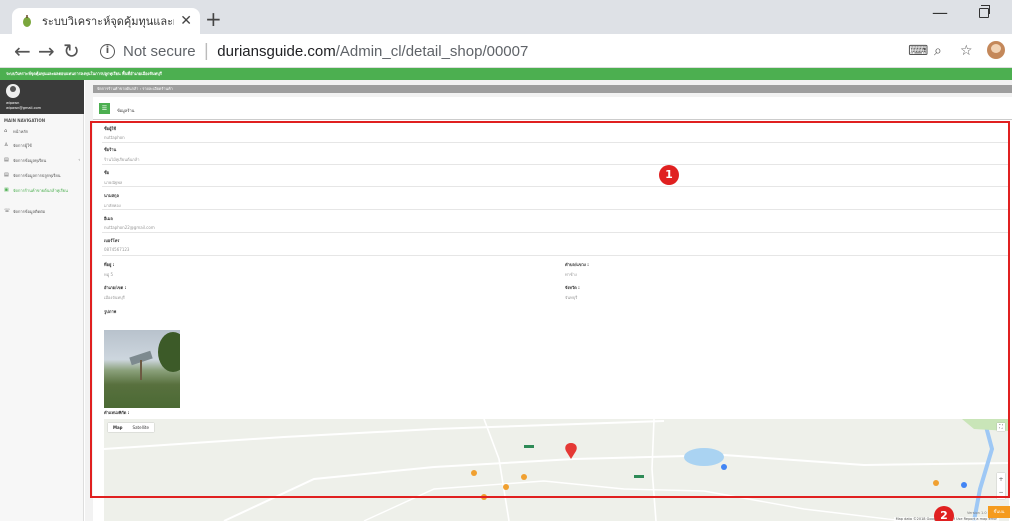 The height and width of the screenshot is (521, 1012). I want to click on sidebar-item-label: จัดการข้อมูลทุเรียน, so click(30, 160).